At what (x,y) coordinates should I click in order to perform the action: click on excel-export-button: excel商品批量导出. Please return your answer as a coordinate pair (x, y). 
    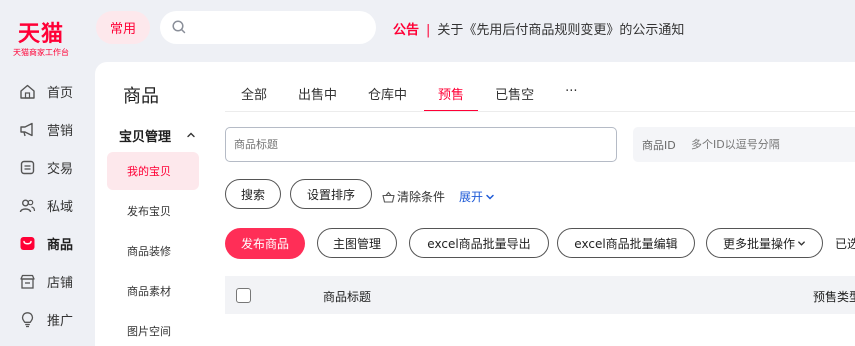
    Looking at the image, I should click on (479, 243).